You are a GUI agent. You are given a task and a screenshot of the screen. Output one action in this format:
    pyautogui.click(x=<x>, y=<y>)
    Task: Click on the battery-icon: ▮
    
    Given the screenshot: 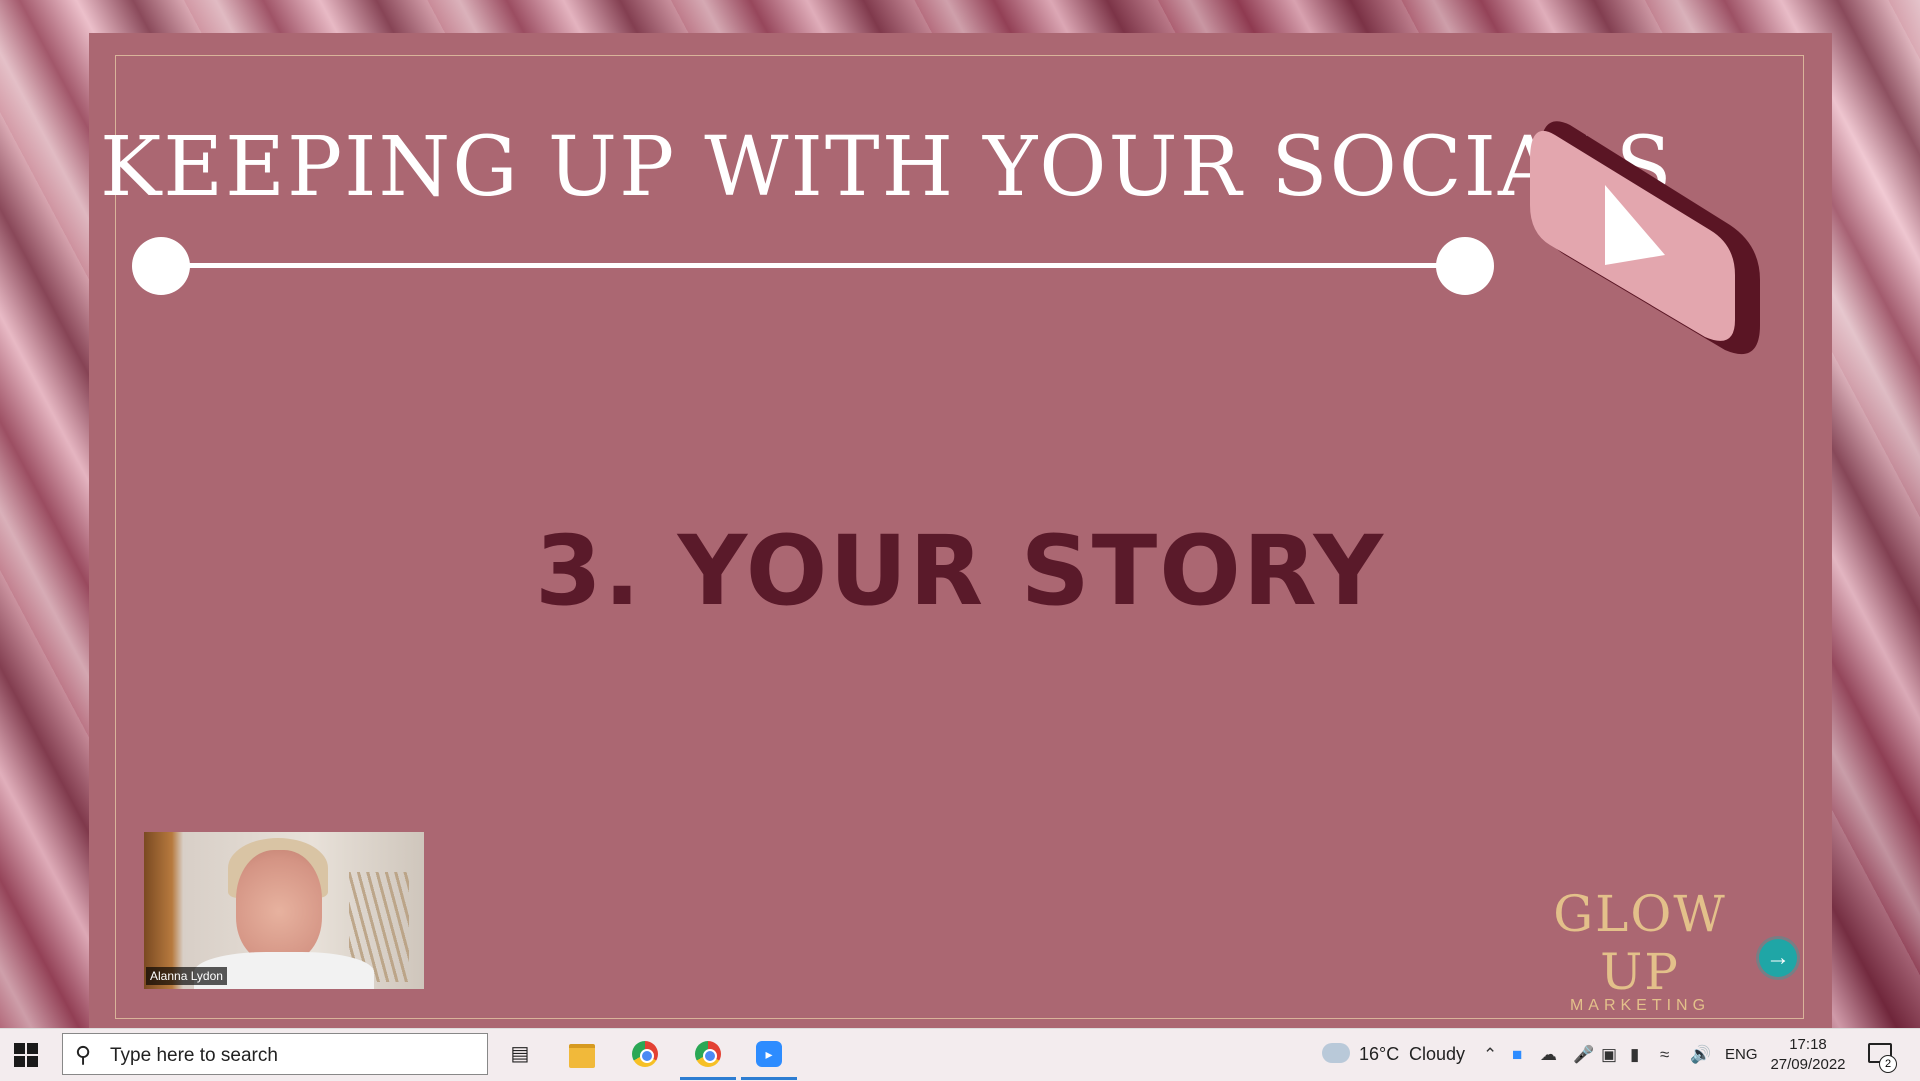 What is the action you would take?
    pyautogui.click(x=1634, y=1055)
    